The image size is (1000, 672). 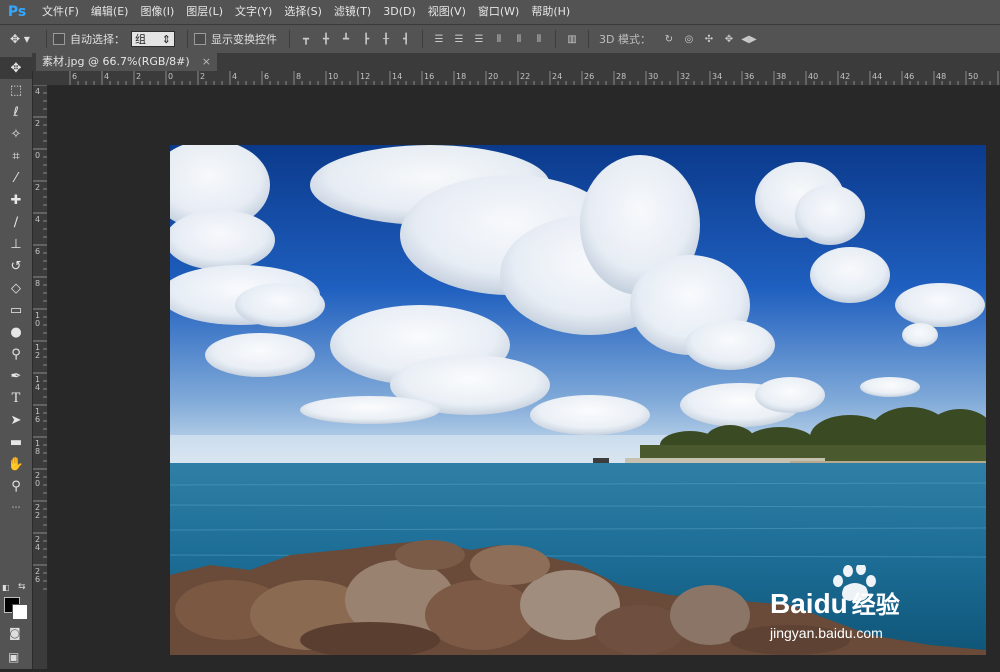 I want to click on roll-3d-icon: ◎, so click(x=689, y=39).